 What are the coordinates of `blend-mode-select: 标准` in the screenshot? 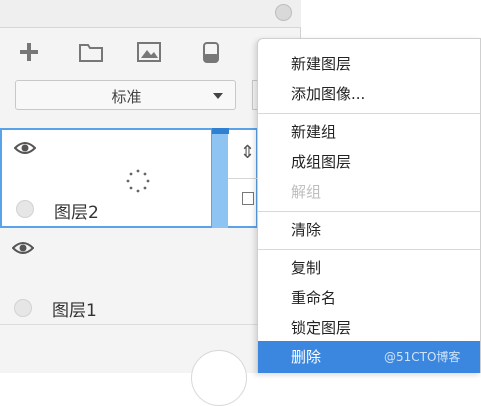 It's located at (125, 95).